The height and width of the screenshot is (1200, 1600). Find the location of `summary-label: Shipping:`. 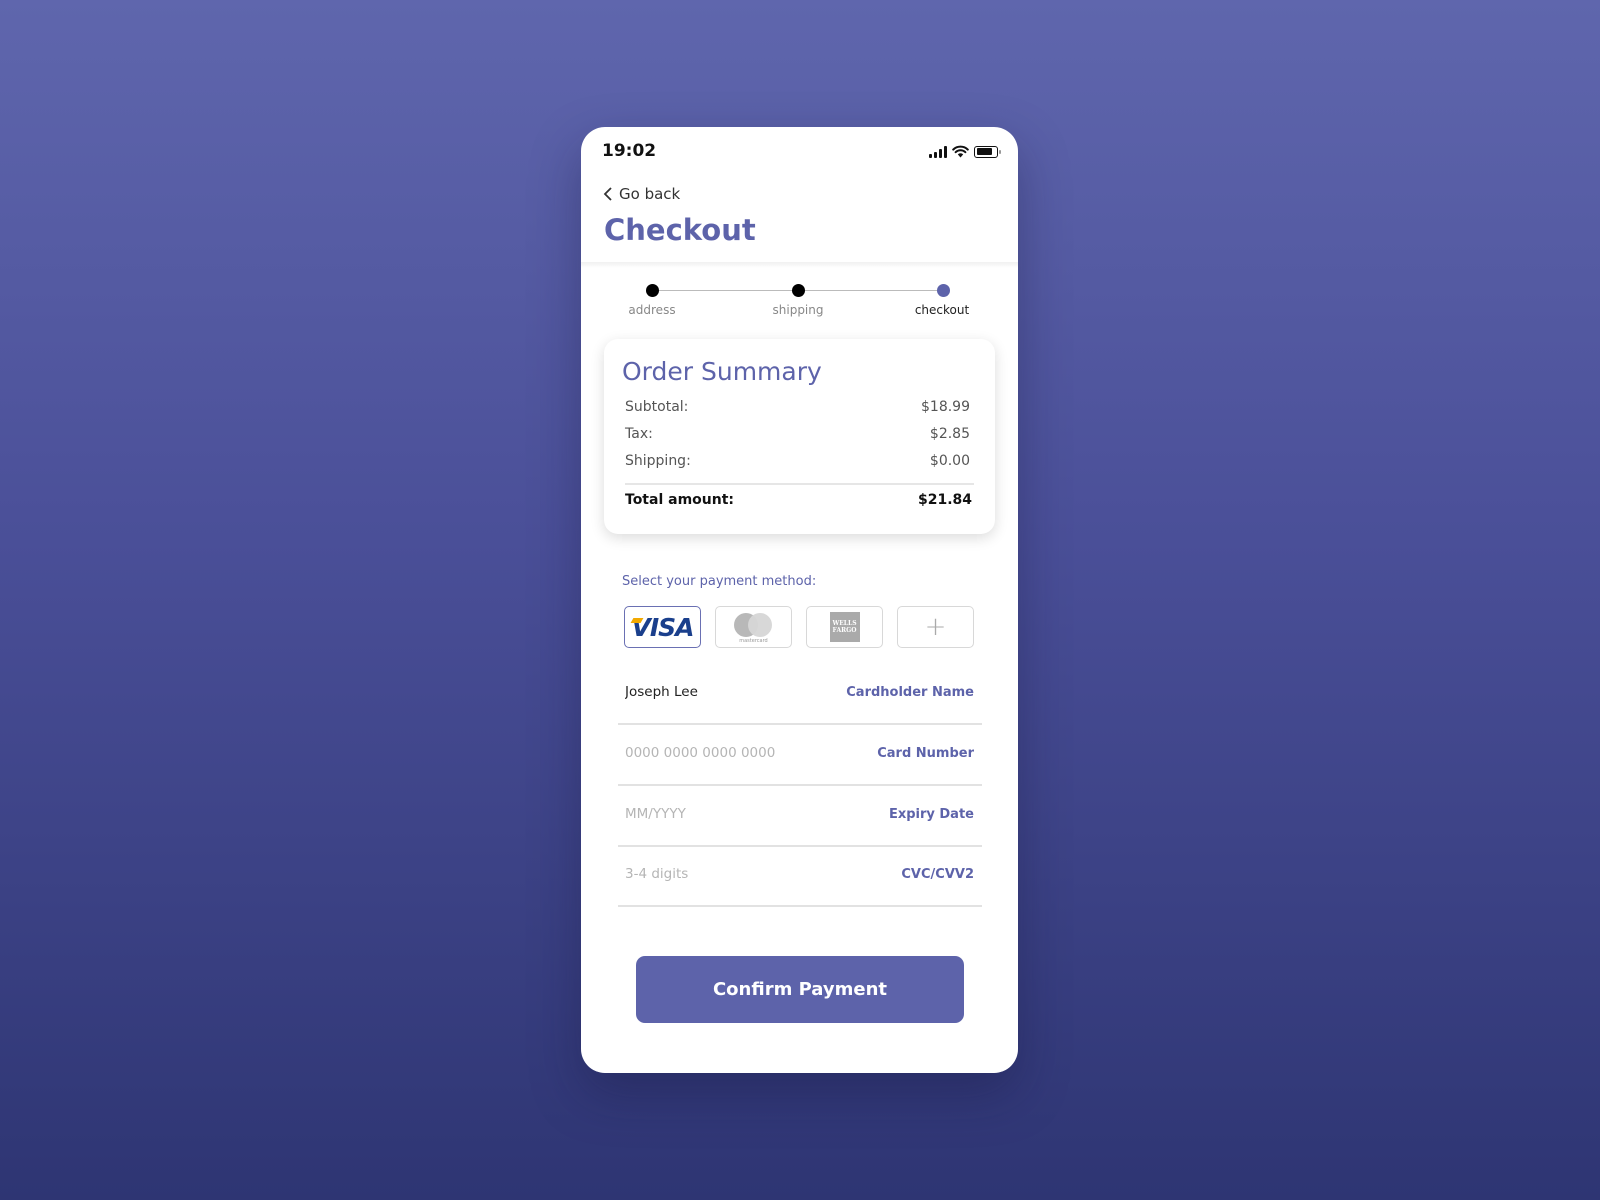

summary-label: Shipping: is located at coordinates (658, 461).